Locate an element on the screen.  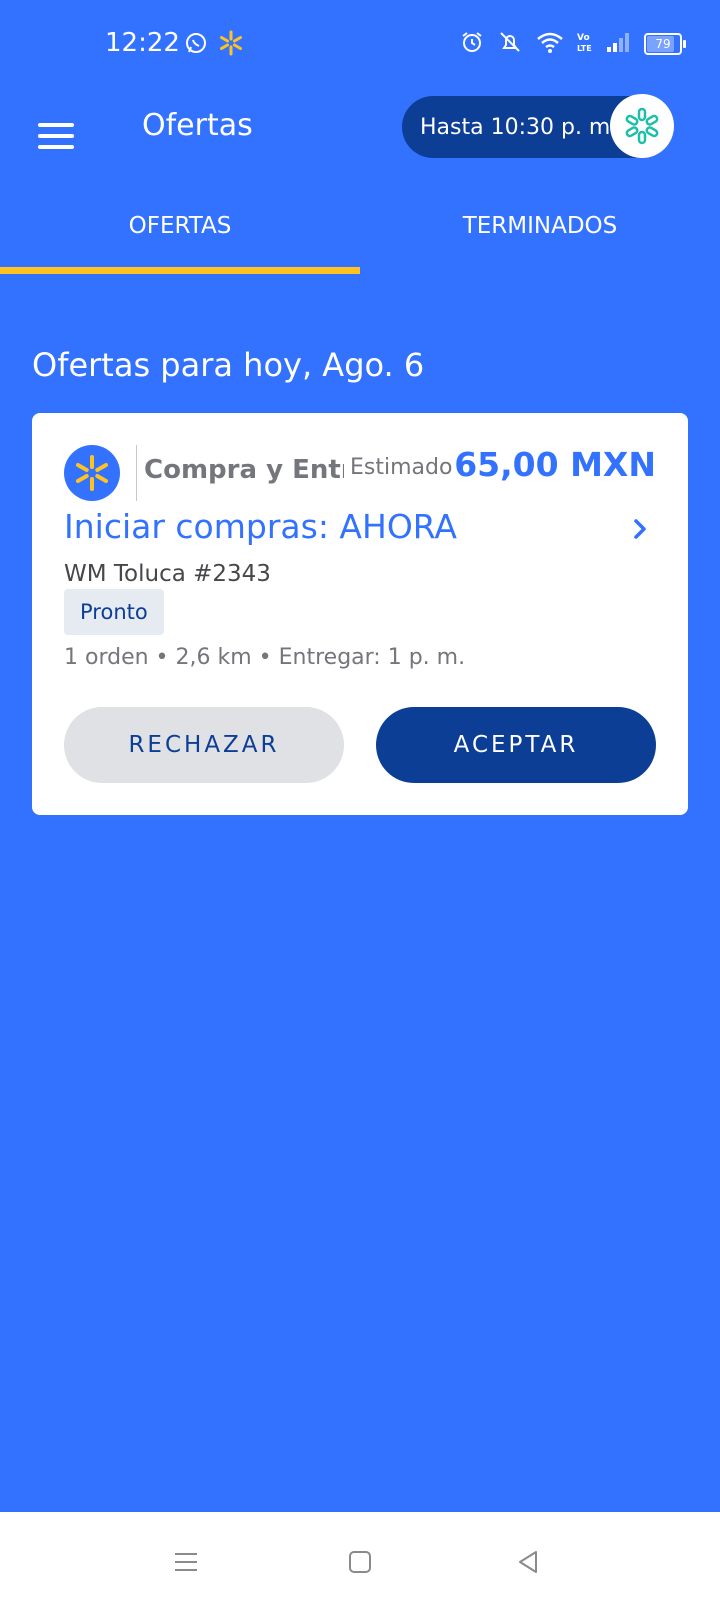
menu-button is located at coordinates (56, 136).